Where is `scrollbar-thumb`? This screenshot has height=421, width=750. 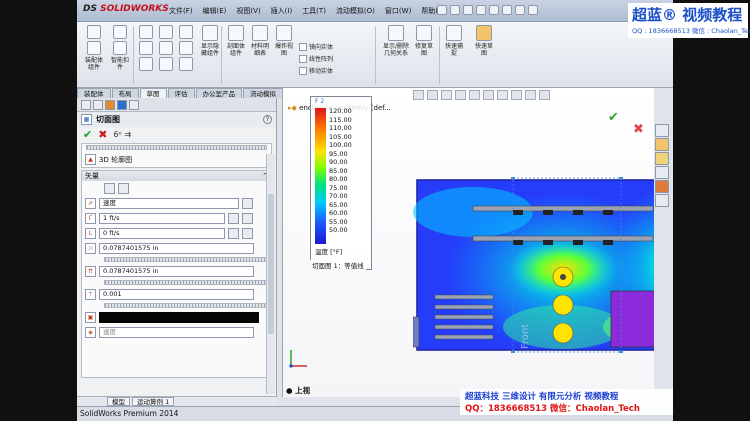 scrollbar-thumb is located at coordinates (271, 264).